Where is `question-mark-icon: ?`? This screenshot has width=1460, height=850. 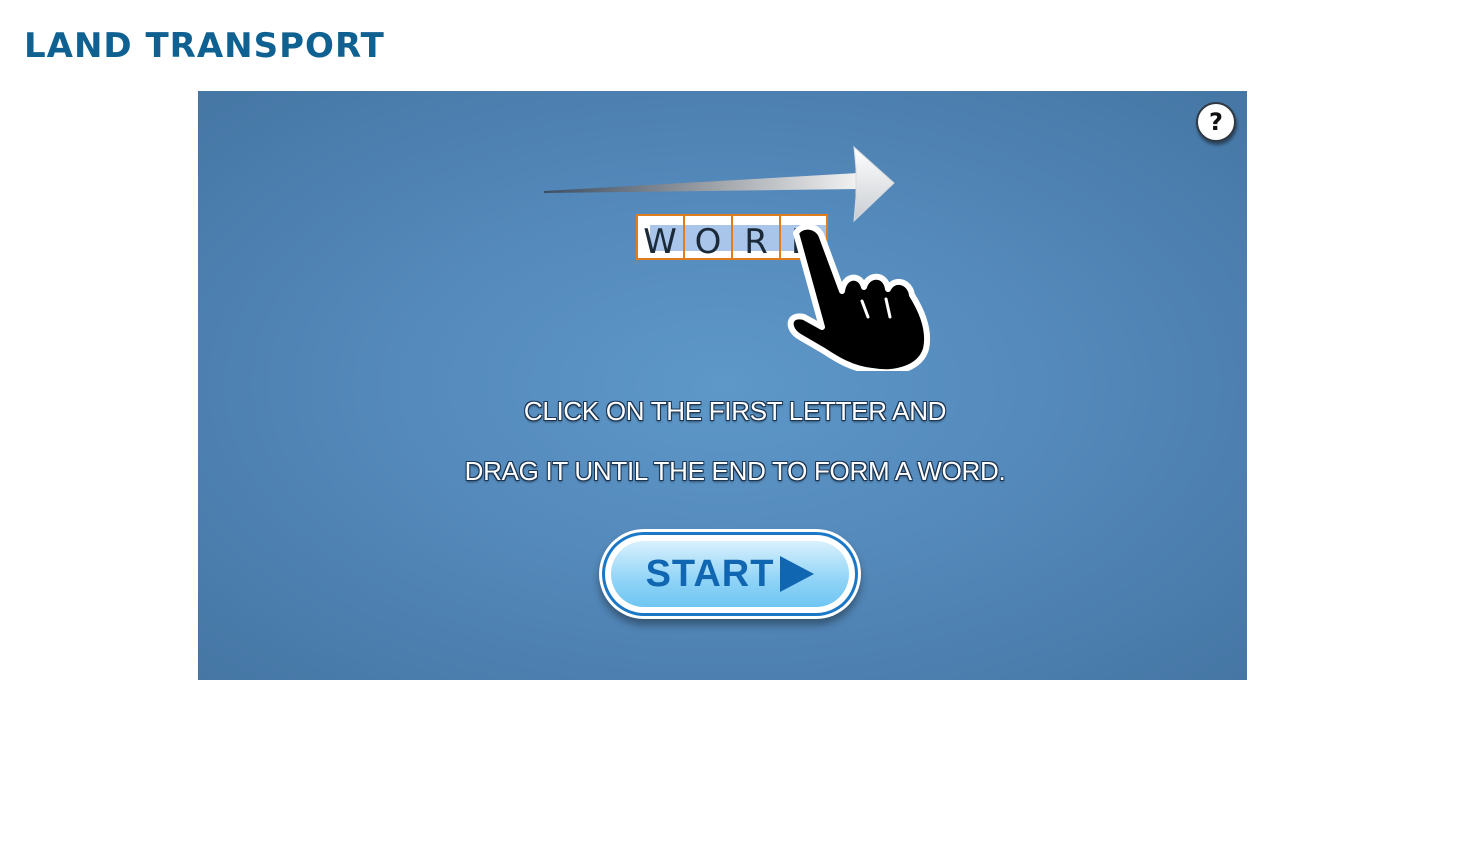 question-mark-icon: ? is located at coordinates (1216, 122).